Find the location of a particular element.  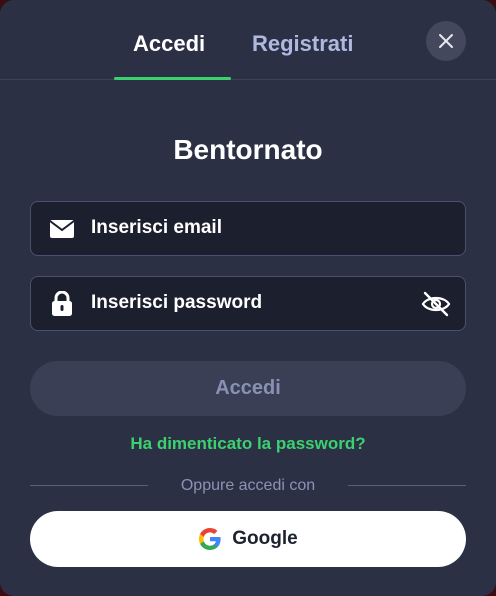

divider-text: Oppure accedi con is located at coordinates (248, 485).